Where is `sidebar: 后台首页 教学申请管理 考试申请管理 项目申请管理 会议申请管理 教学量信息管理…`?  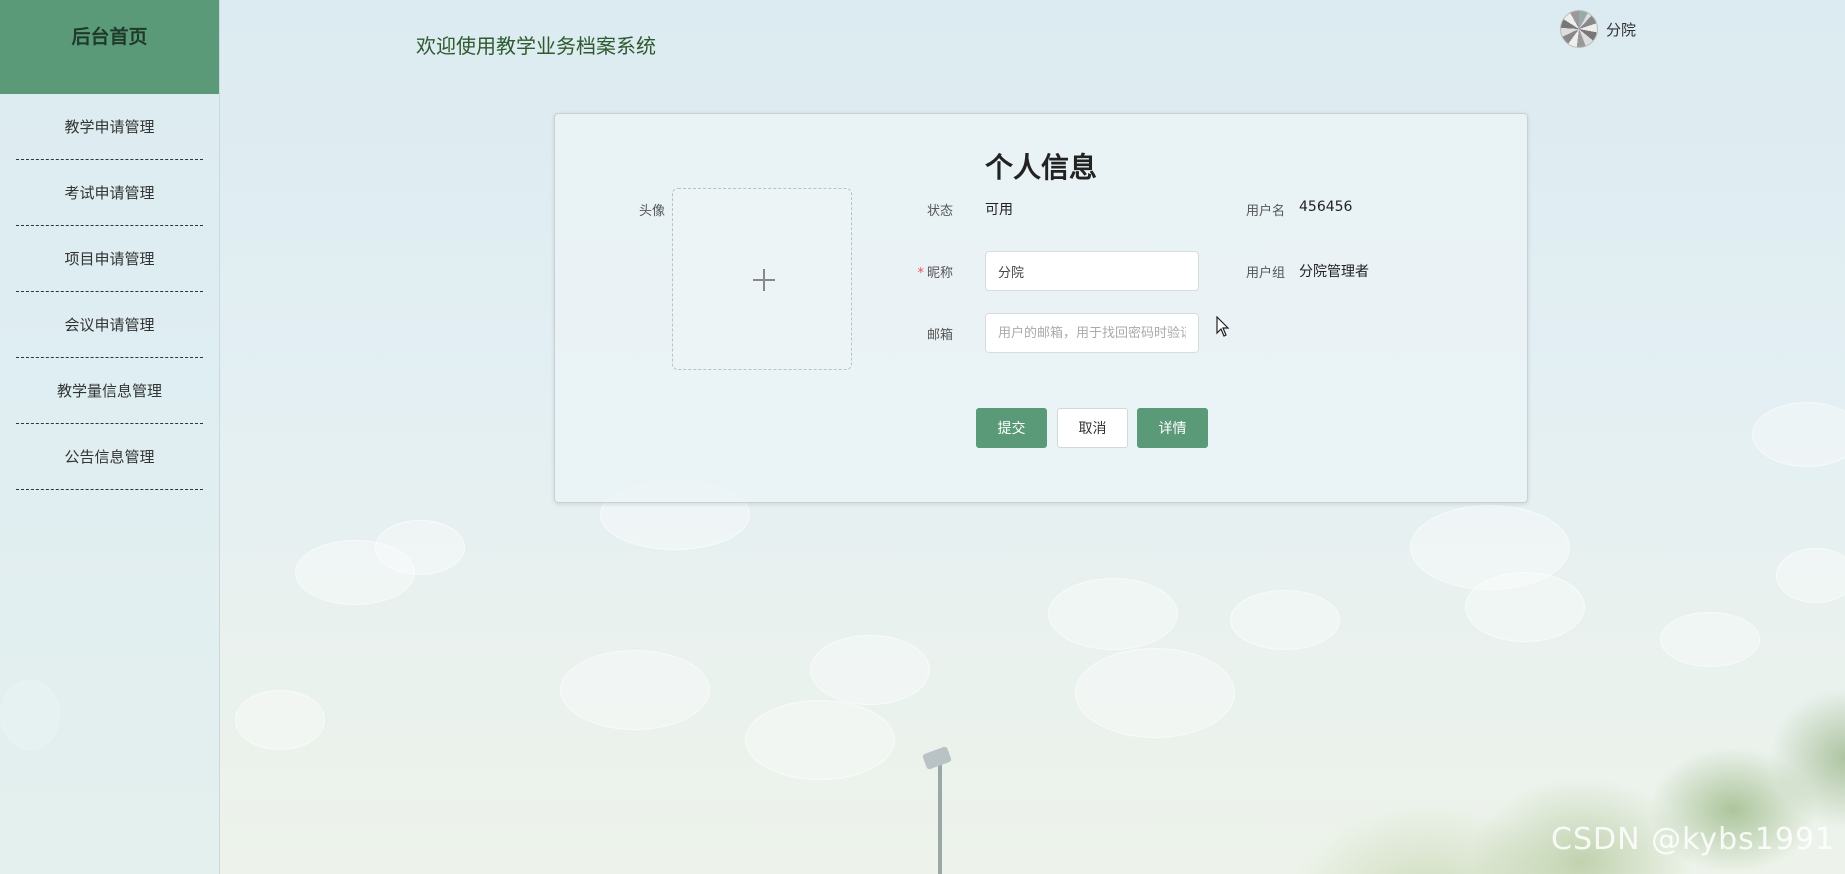
sidebar: 后台首页 教学申请管理 考试申请管理 项目申请管理 会议申请管理 教学量信息管理… is located at coordinates (110, 437).